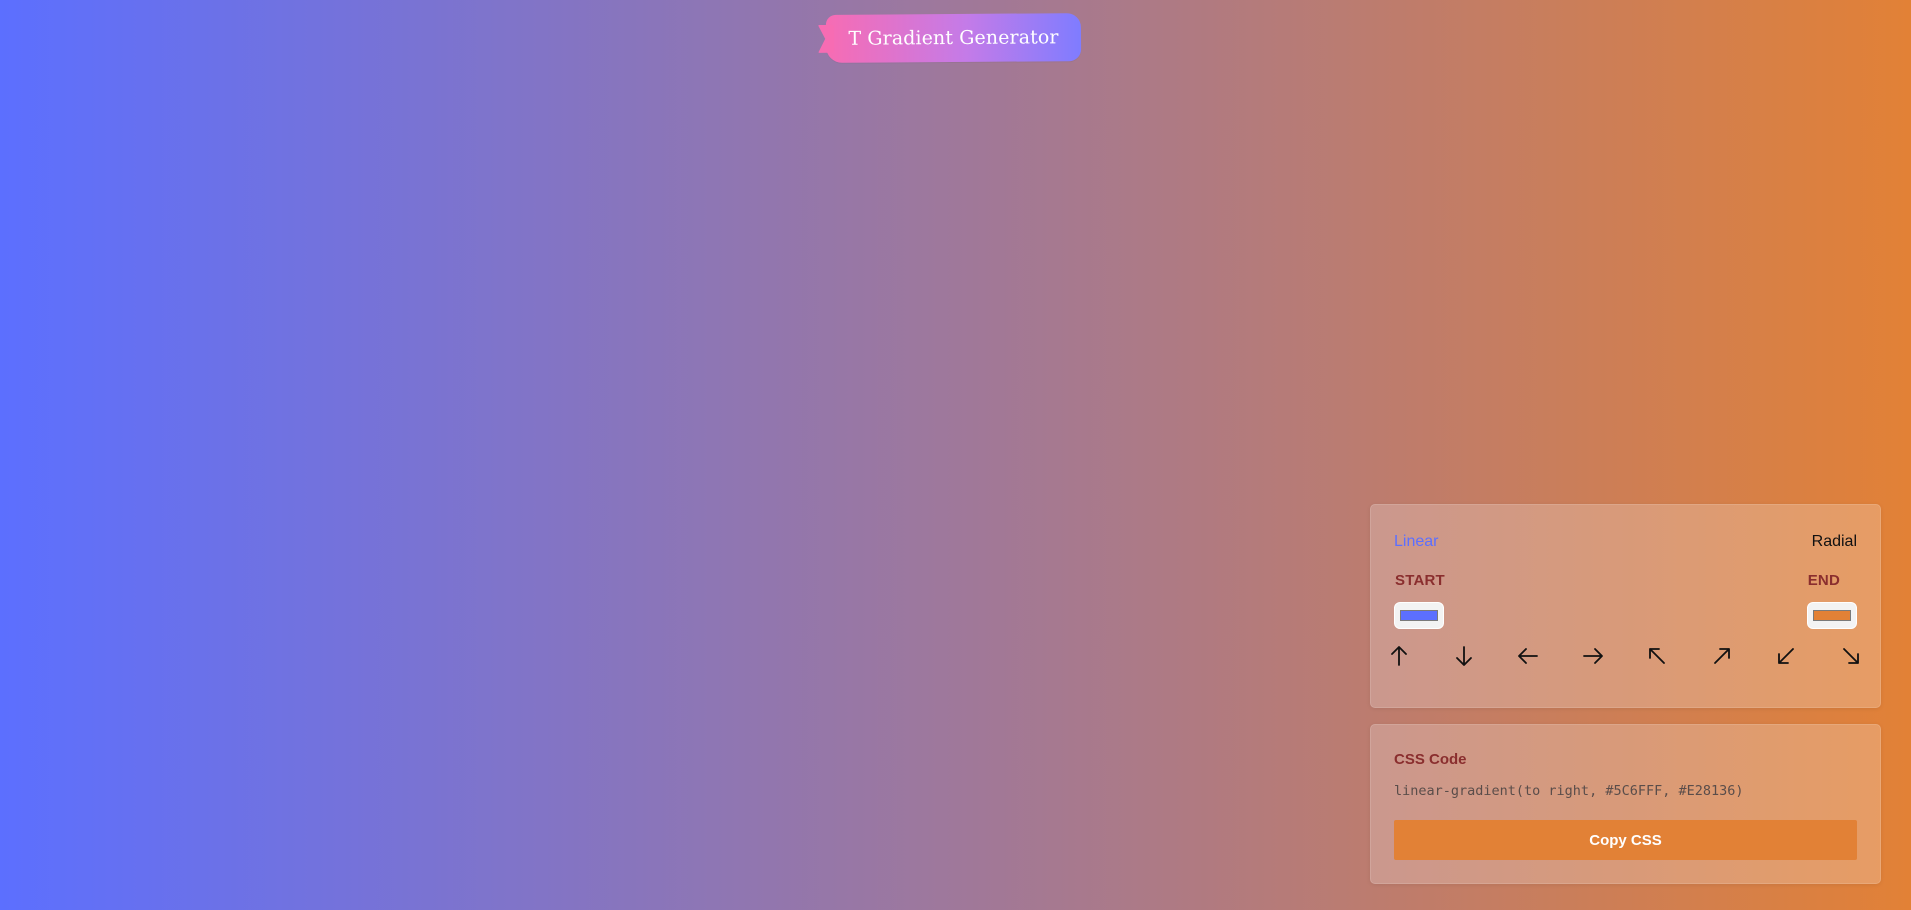 The image size is (1911, 910). I want to click on end-color-picker, so click(1832, 615).